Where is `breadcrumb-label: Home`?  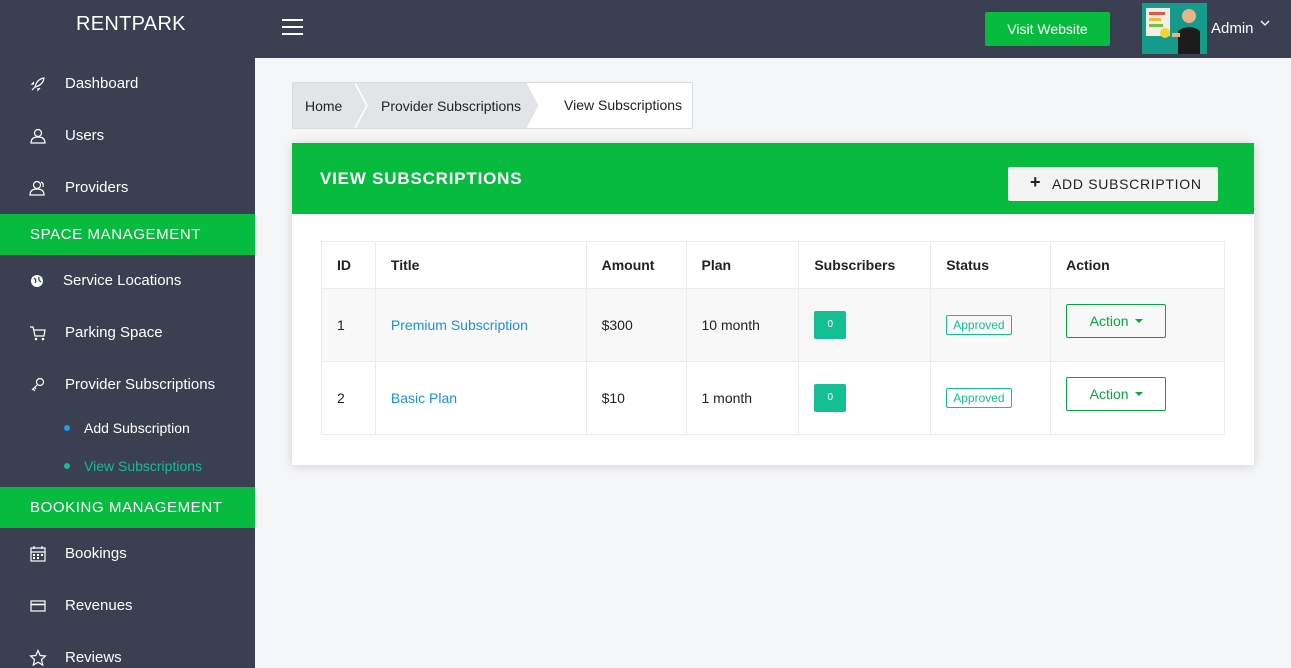 breadcrumb-label: Home is located at coordinates (324, 106).